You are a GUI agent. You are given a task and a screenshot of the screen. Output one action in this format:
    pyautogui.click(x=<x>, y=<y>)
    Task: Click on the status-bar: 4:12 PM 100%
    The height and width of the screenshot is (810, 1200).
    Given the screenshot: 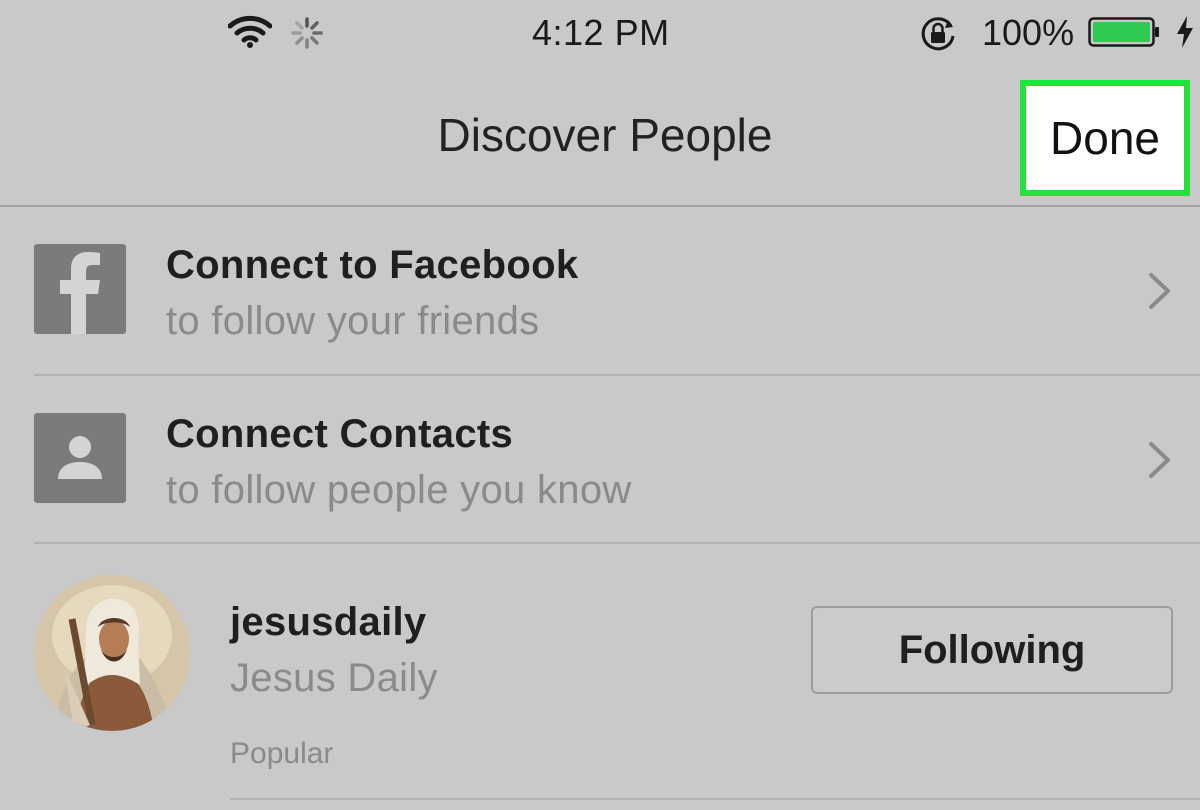 What is the action you would take?
    pyautogui.click(x=600, y=35)
    